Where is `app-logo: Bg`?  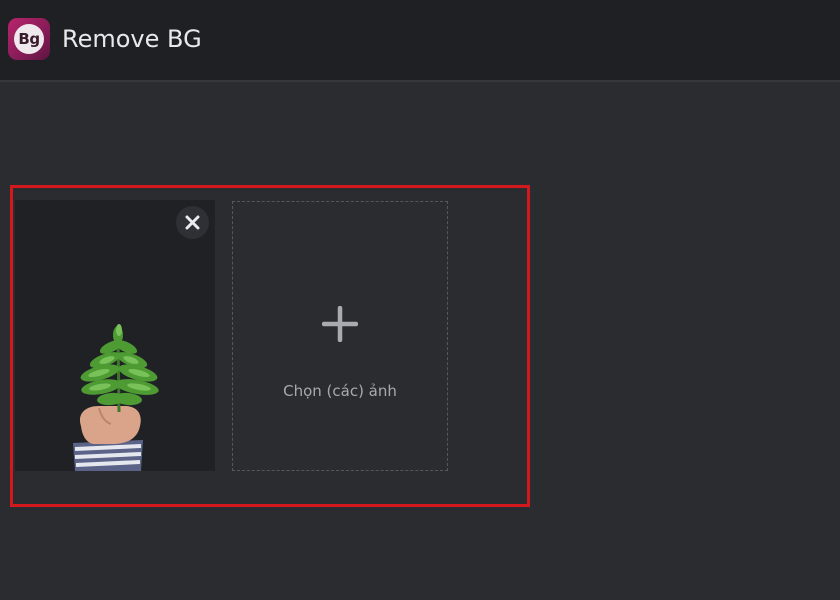
app-logo: Bg is located at coordinates (29, 39).